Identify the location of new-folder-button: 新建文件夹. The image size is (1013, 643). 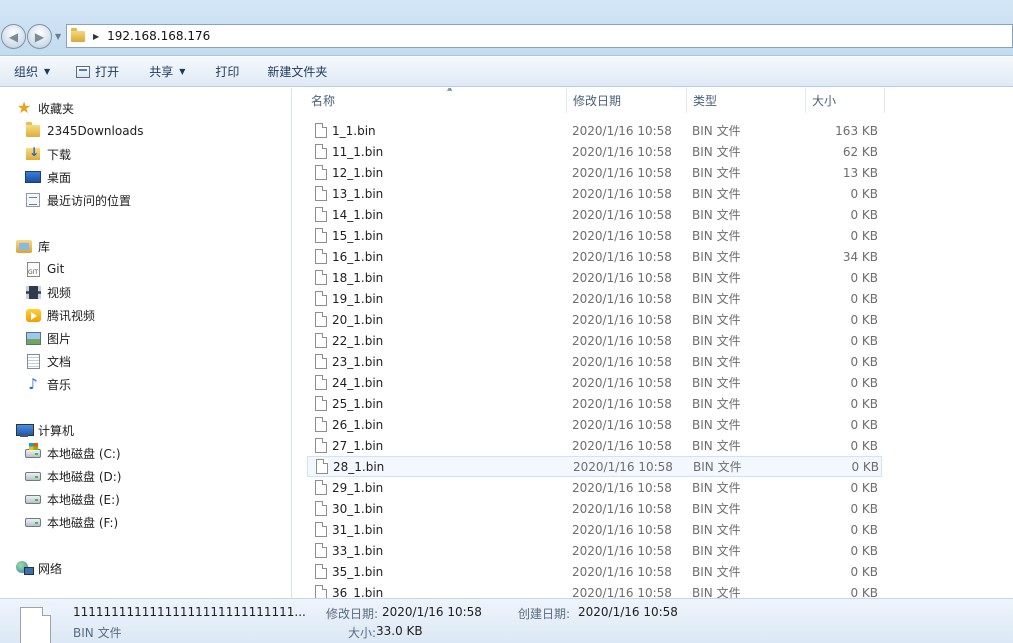
(297, 72).